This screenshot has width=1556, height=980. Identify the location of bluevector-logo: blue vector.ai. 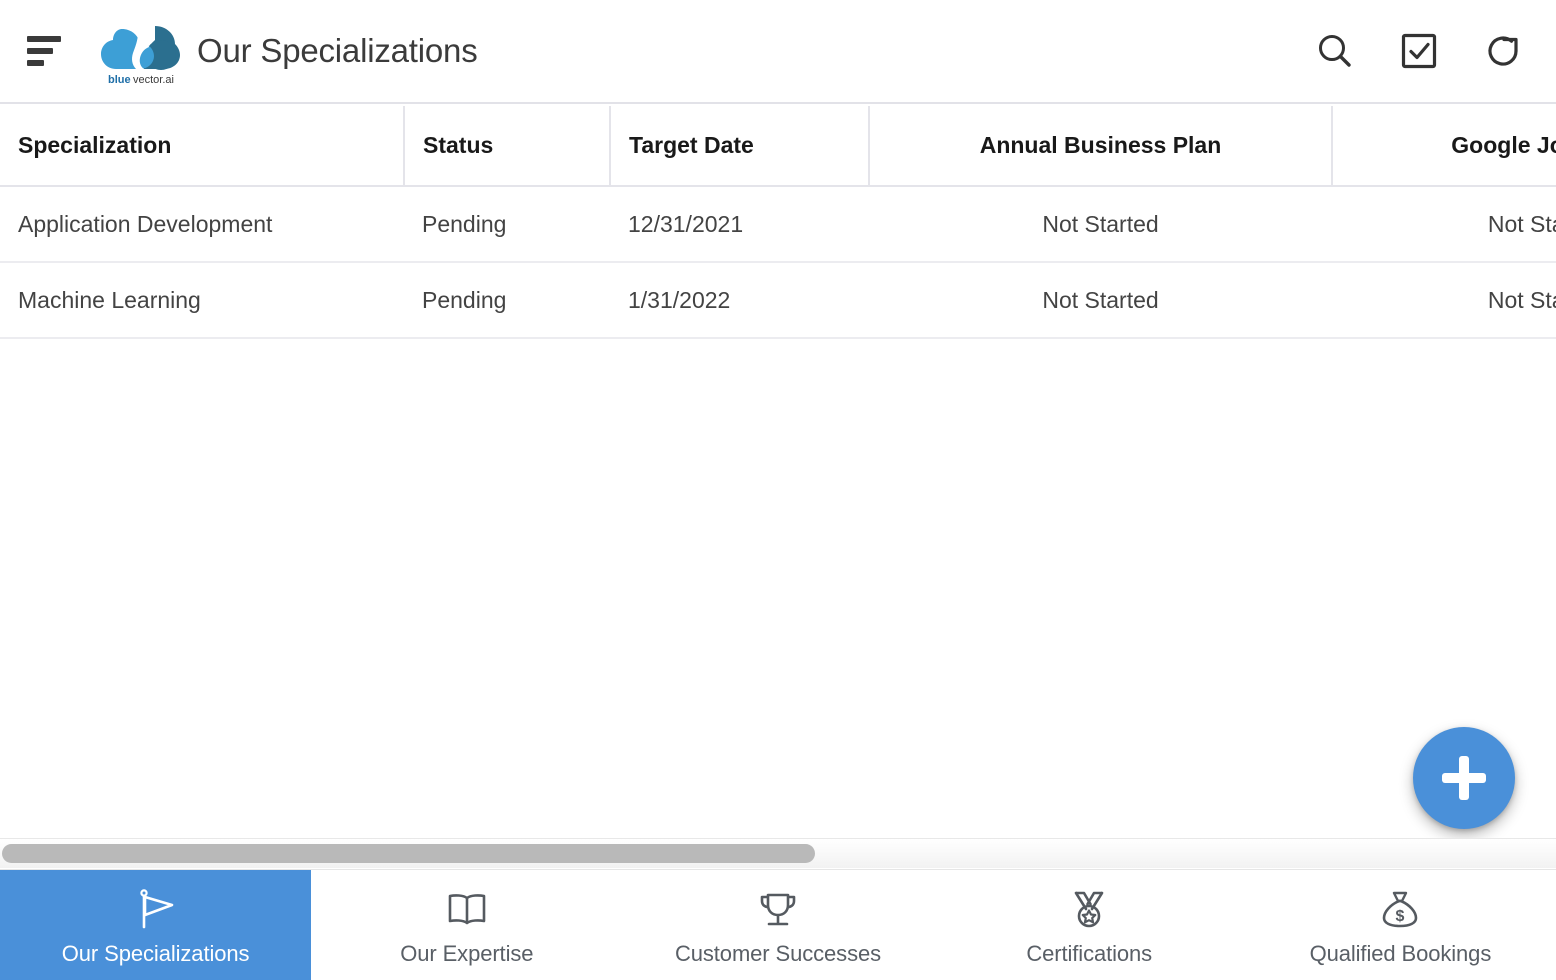
(141, 51).